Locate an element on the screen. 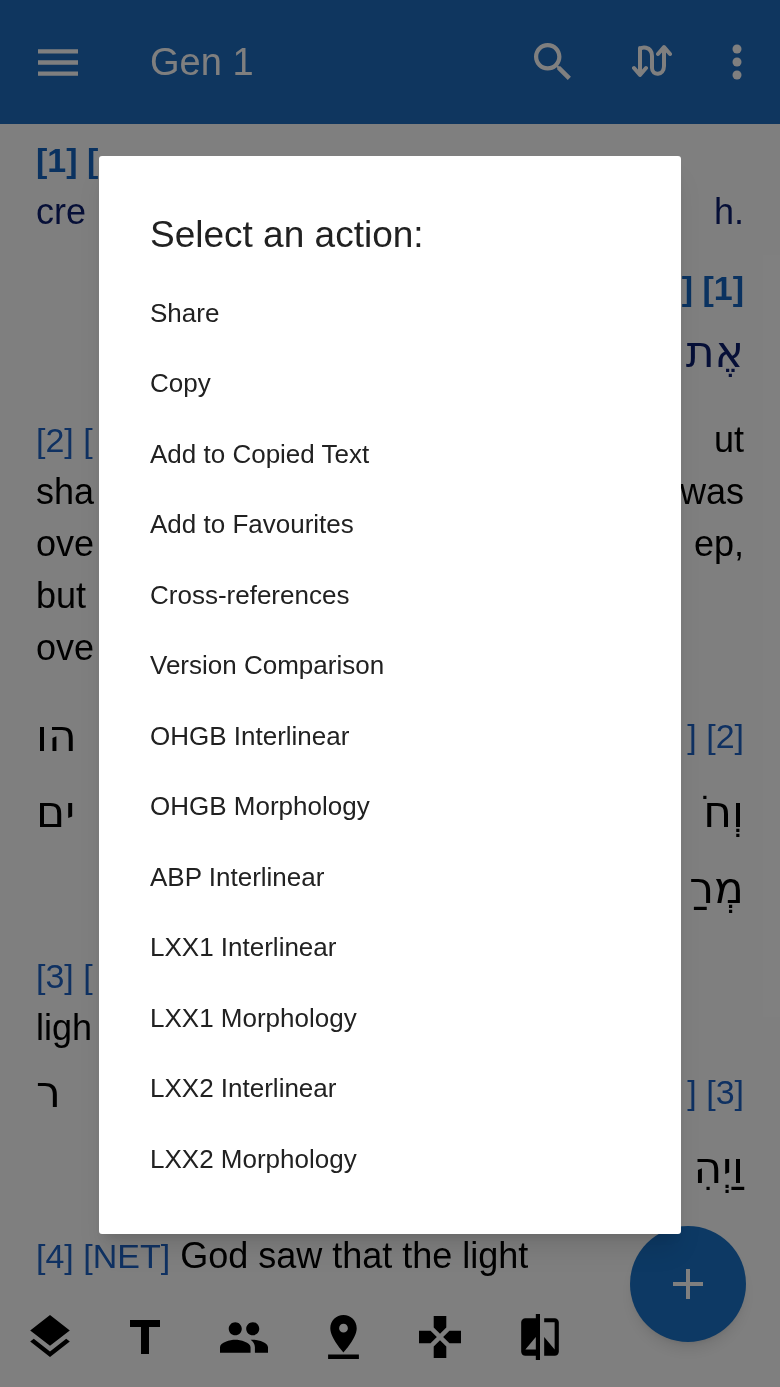  verse-text: ut is located at coordinates (728, 440).